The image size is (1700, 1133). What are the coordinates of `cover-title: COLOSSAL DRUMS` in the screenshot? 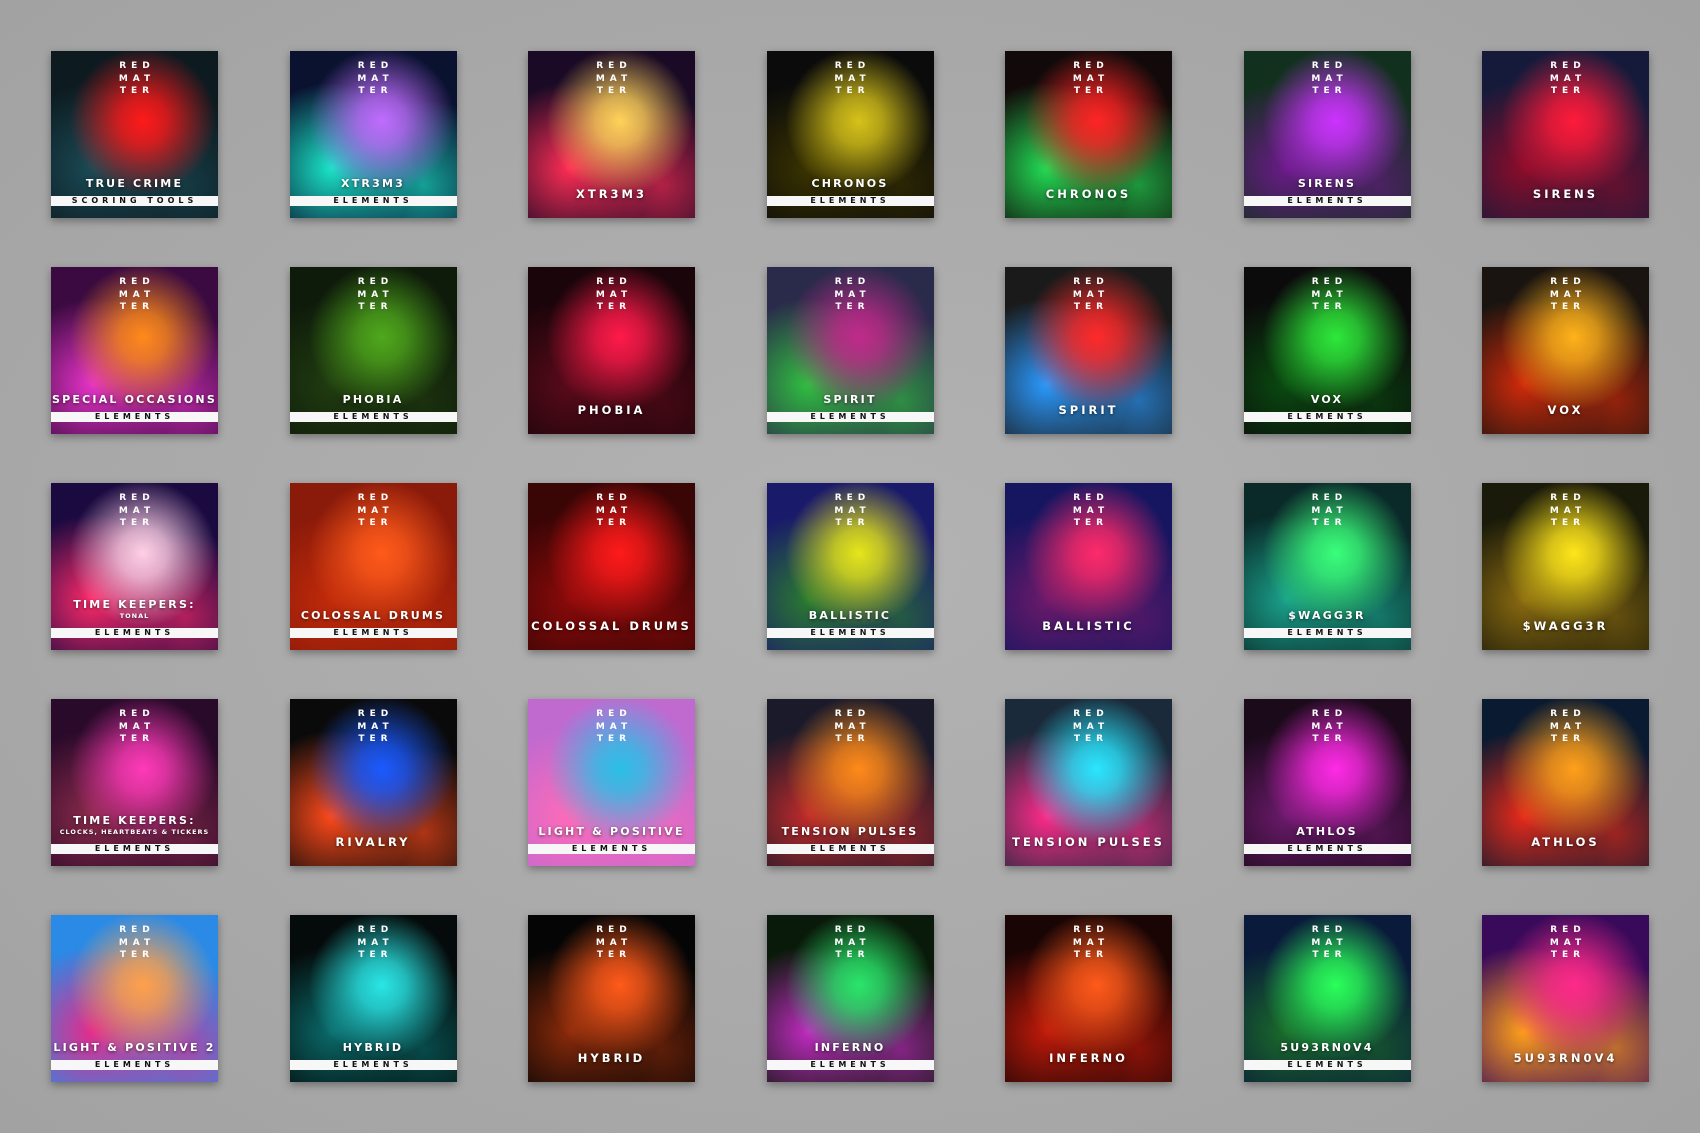 It's located at (373, 615).